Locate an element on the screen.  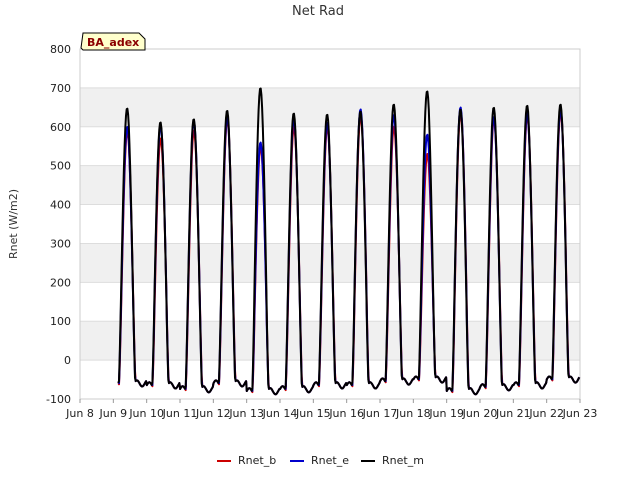
x-tick-label: Jun 11 is located at coordinates (180, 413).